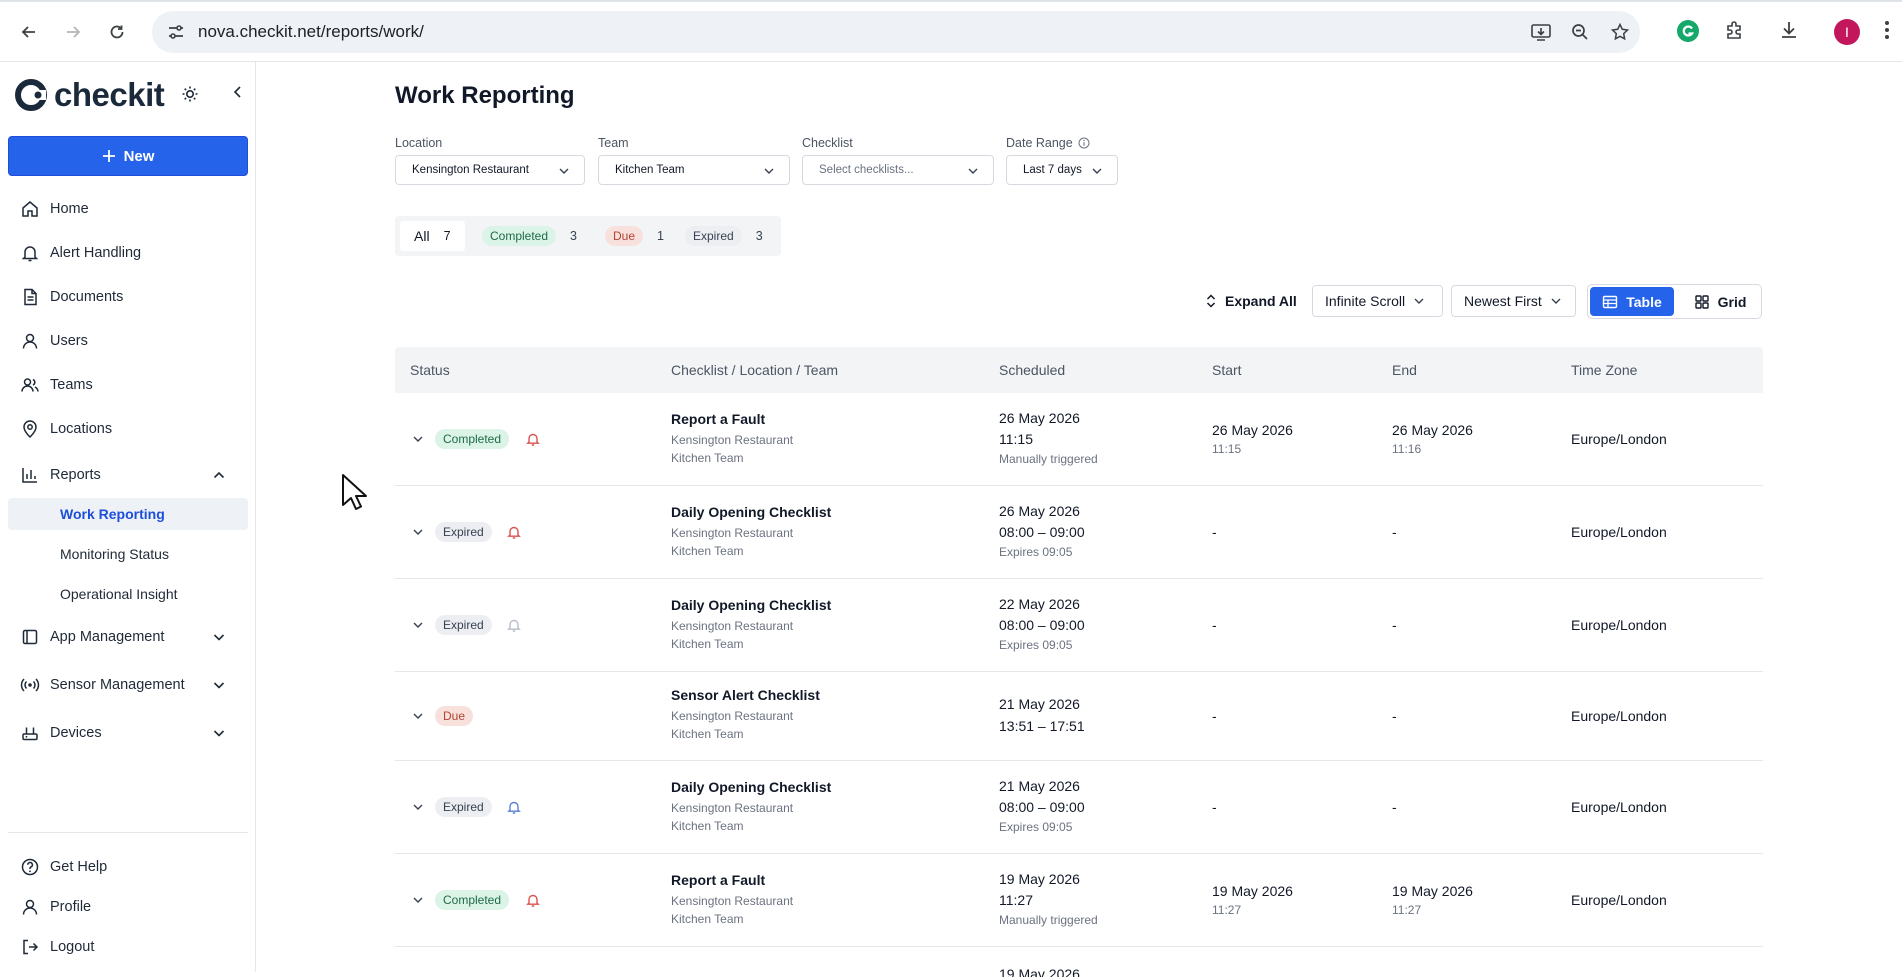  What do you see at coordinates (1632, 301) in the screenshot?
I see `table-view-button: Table` at bounding box center [1632, 301].